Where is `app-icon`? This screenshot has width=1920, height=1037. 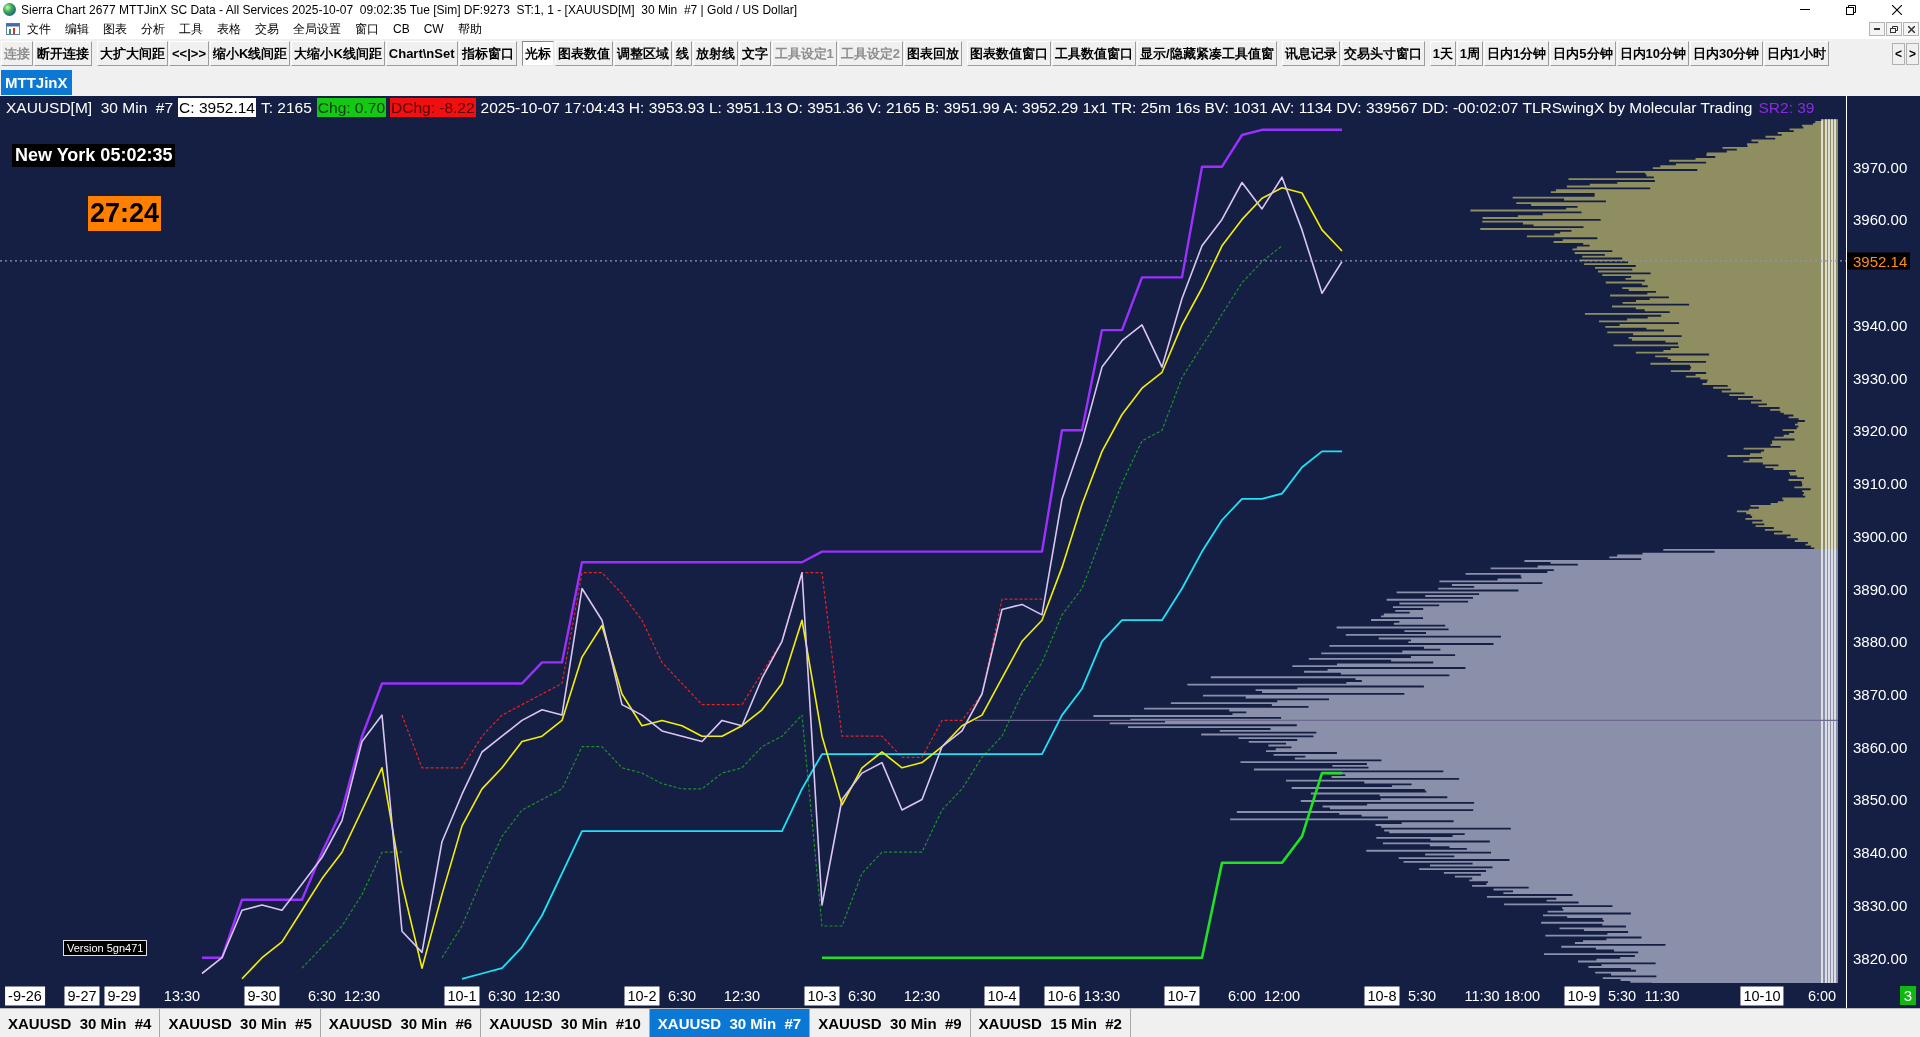
app-icon is located at coordinates (9, 9).